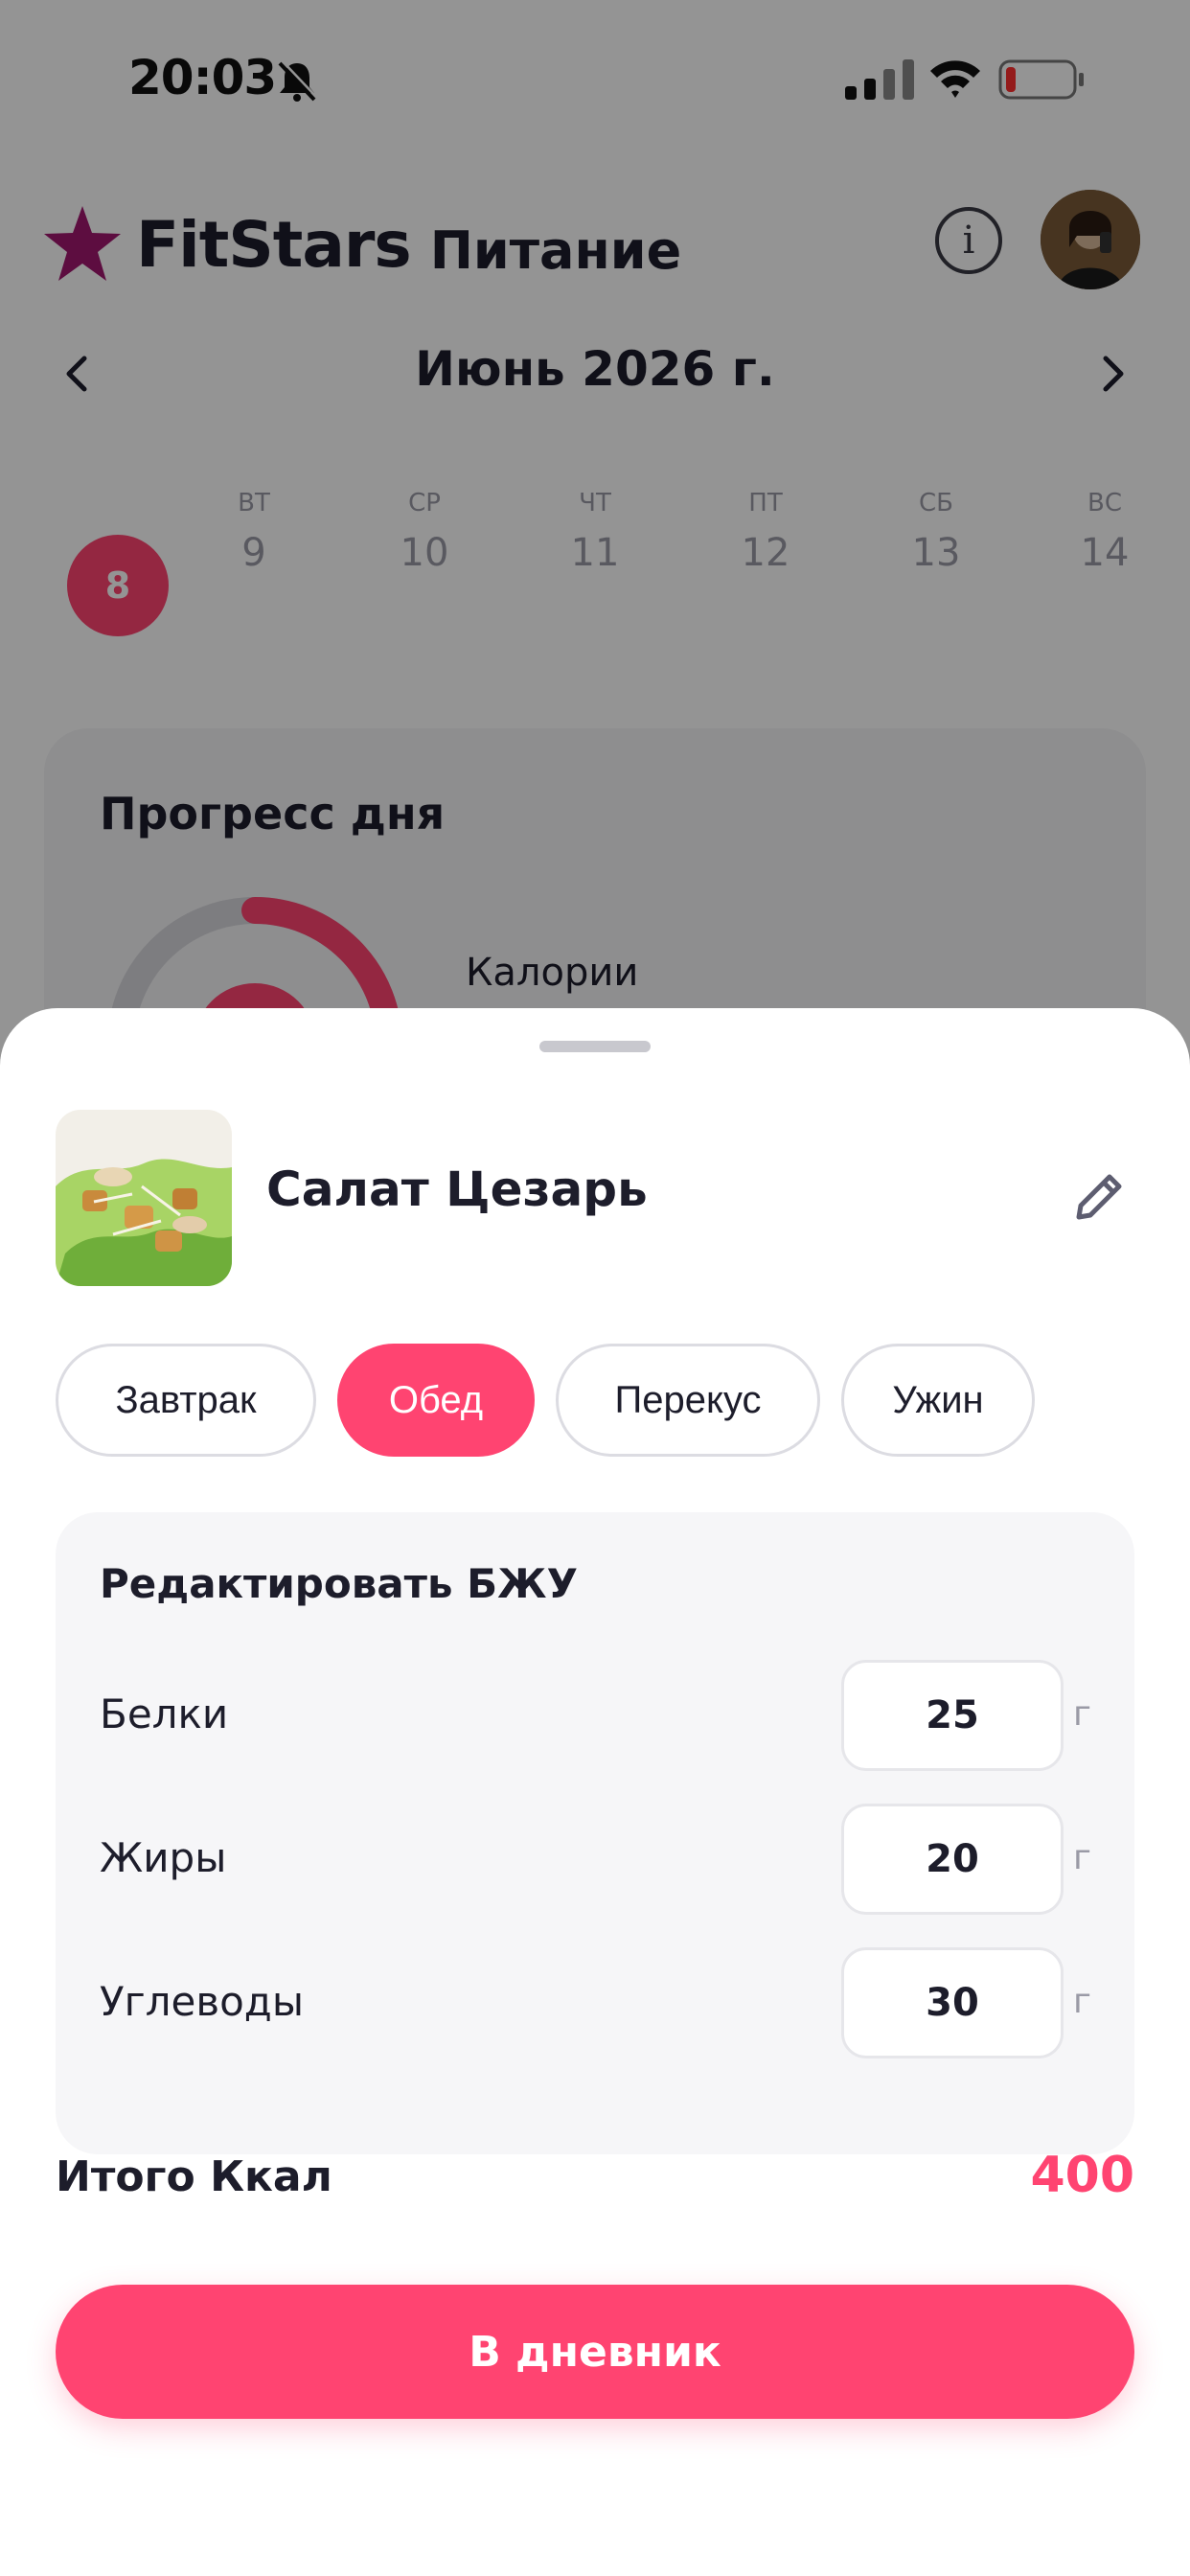 The width and height of the screenshot is (1190, 2576). What do you see at coordinates (595, 1715) in the screenshot?
I see `macro-row-protein: Белки г` at bounding box center [595, 1715].